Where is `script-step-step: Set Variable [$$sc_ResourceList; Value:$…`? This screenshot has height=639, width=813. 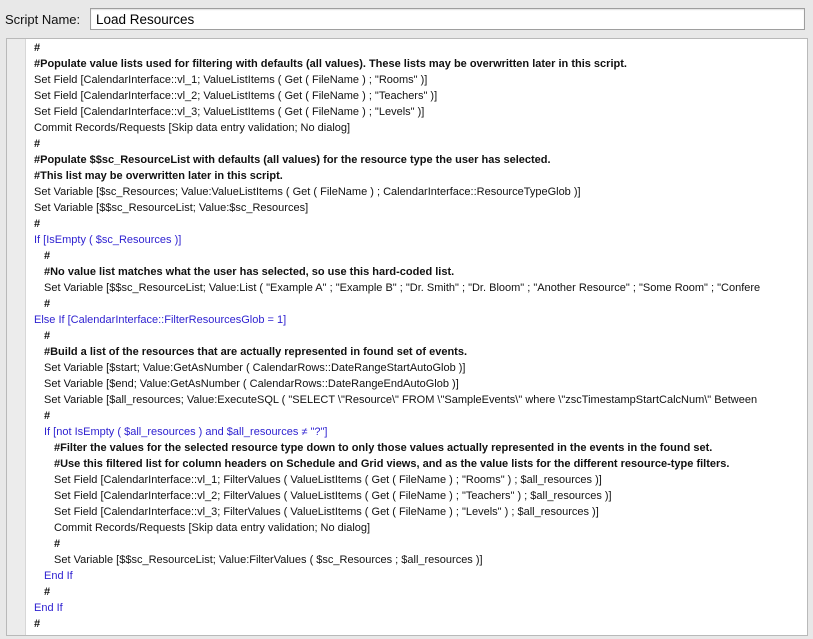 script-step-step: Set Variable [$$sc_ResourceList; Value:$… is located at coordinates (416, 208).